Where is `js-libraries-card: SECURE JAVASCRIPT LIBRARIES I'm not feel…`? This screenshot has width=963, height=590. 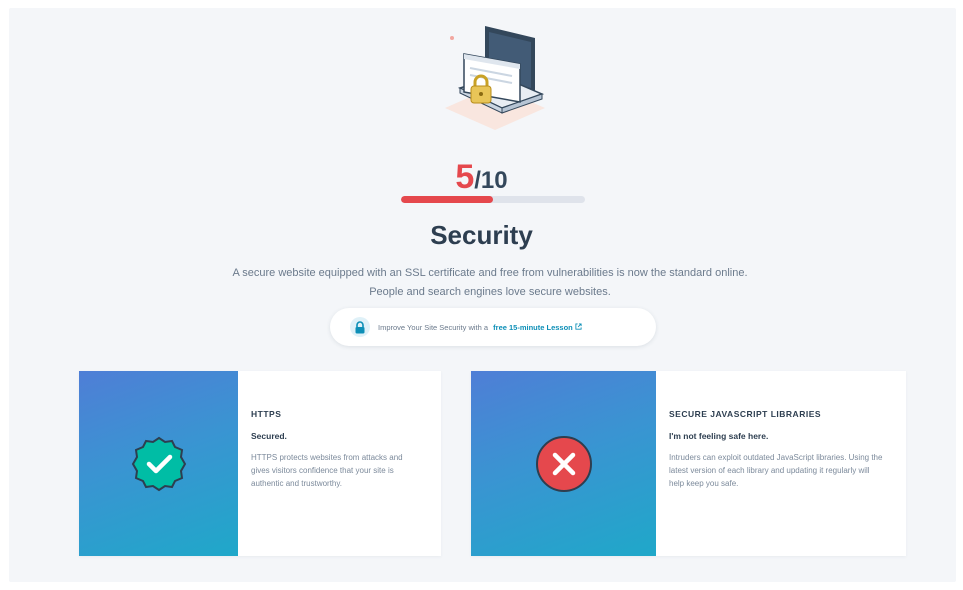
js-libraries-card: SECURE JAVASCRIPT LIBRARIES I'm not feel… is located at coordinates (688, 463).